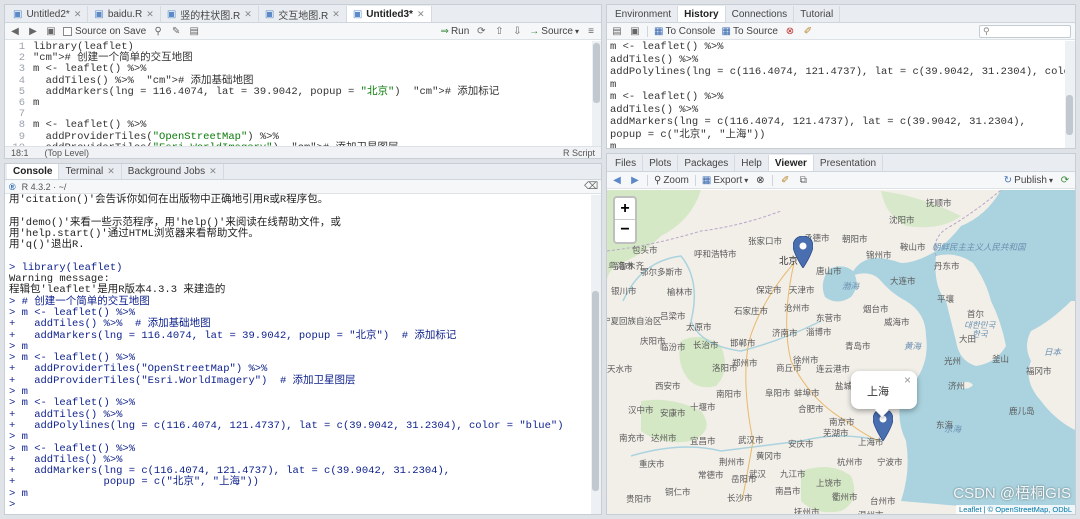 The width and height of the screenshot is (1080, 519). I want to click on zoom-button: ⚲ Zoom, so click(671, 180).